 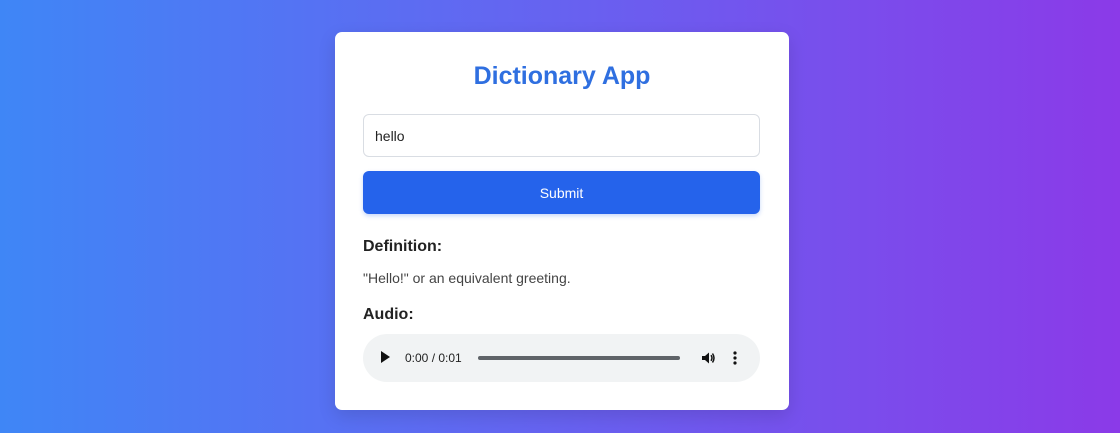 I want to click on audio-heading: Audio:, so click(x=388, y=314).